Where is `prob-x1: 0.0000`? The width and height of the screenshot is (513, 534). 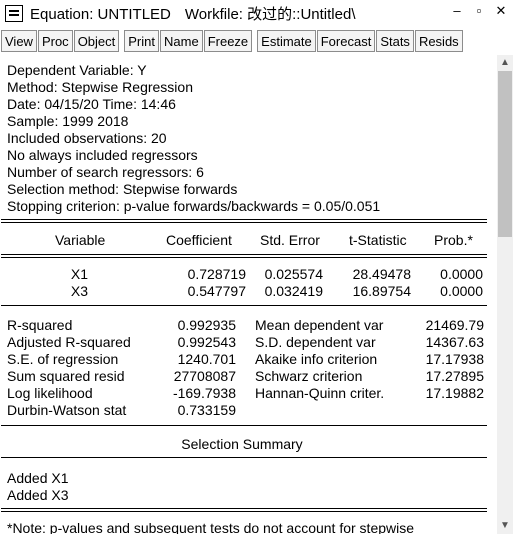 prob-x1: 0.0000 is located at coordinates (461, 274).